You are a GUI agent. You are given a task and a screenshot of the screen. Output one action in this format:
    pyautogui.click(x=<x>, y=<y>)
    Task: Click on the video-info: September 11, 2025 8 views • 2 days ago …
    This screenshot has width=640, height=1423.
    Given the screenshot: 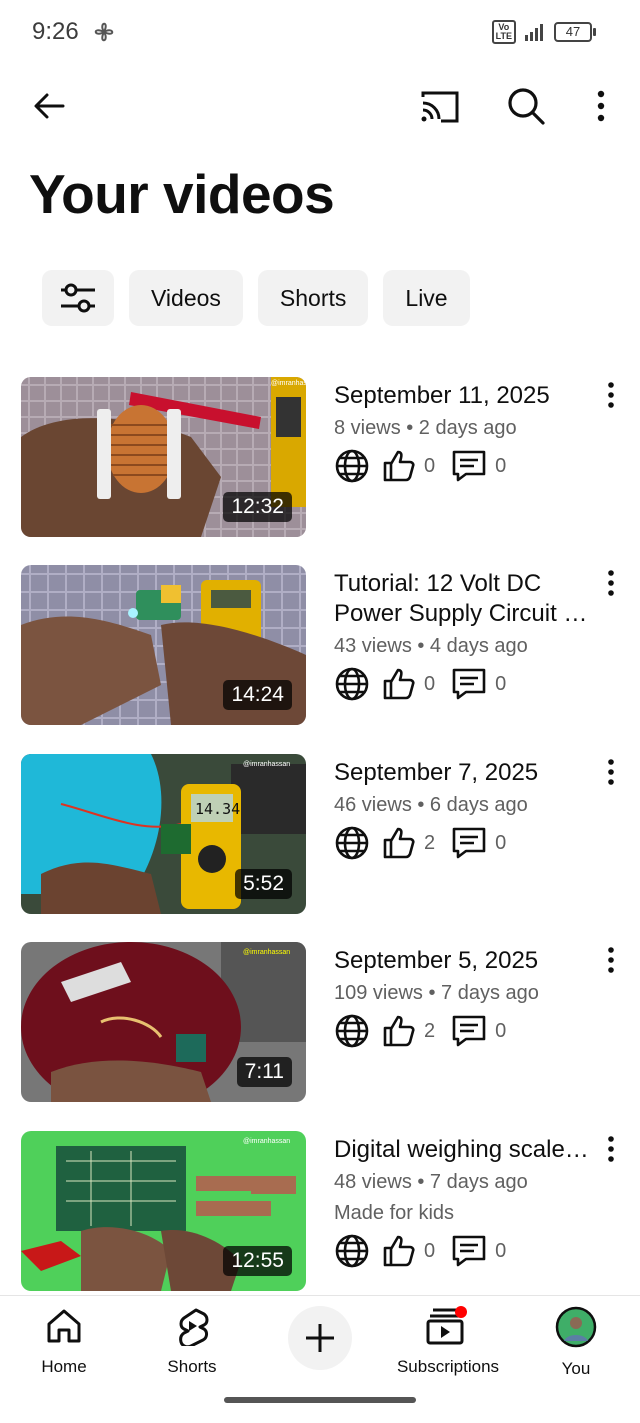 What is the action you would take?
    pyautogui.click(x=465, y=432)
    